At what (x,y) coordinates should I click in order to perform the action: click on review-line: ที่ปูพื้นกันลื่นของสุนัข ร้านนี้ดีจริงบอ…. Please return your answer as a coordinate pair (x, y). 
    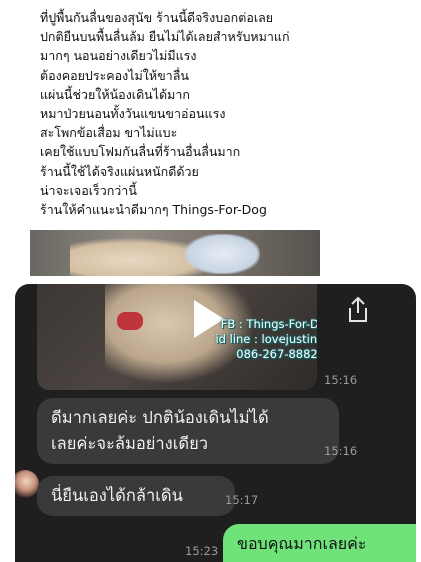
    Looking at the image, I should click on (157, 17).